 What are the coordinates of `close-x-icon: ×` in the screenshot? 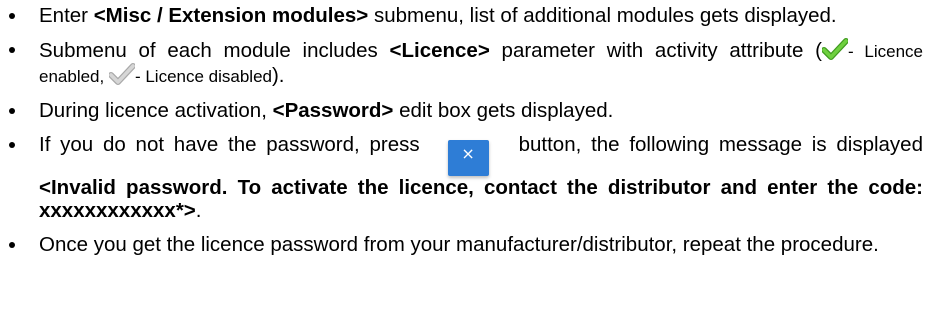 It's located at (468, 153).